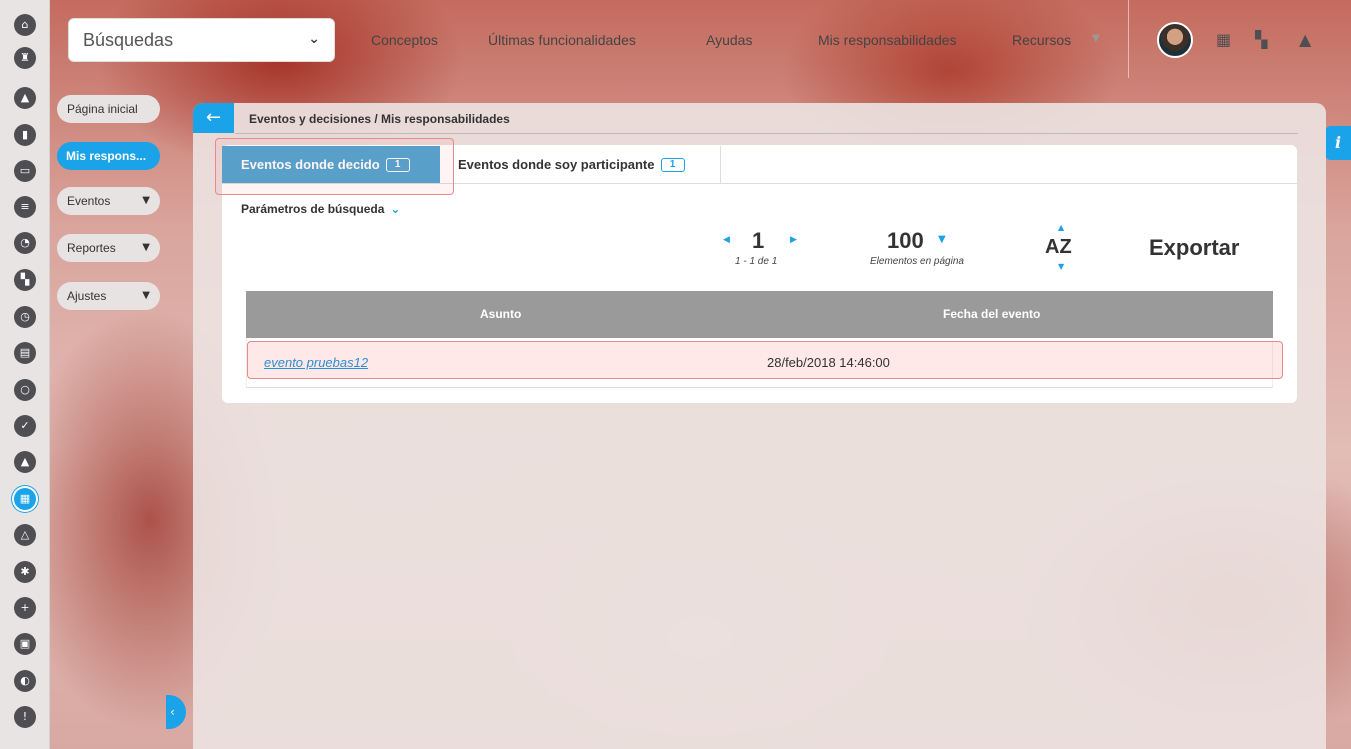 Image resolution: width=1351 pixels, height=749 pixels. I want to click on sort-button: AZ, so click(1058, 247).